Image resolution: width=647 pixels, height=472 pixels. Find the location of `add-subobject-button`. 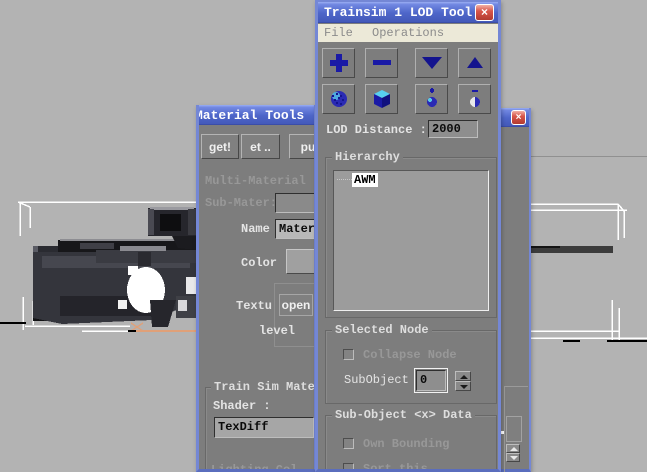

add-subobject-button is located at coordinates (431, 99).